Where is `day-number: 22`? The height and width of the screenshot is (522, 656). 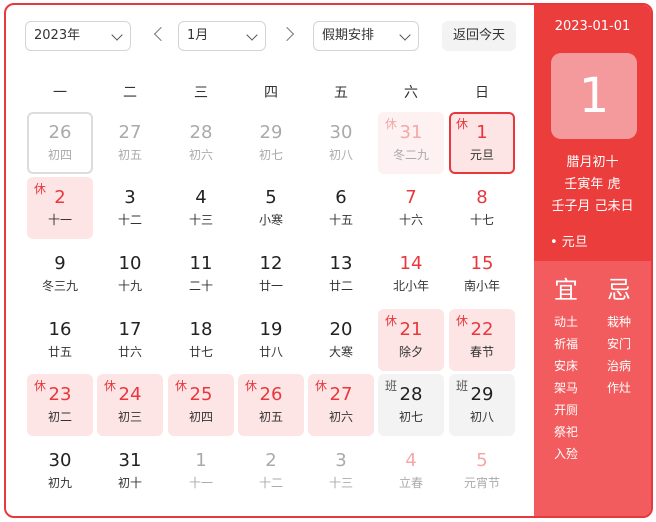
day-number: 22 is located at coordinates (482, 329).